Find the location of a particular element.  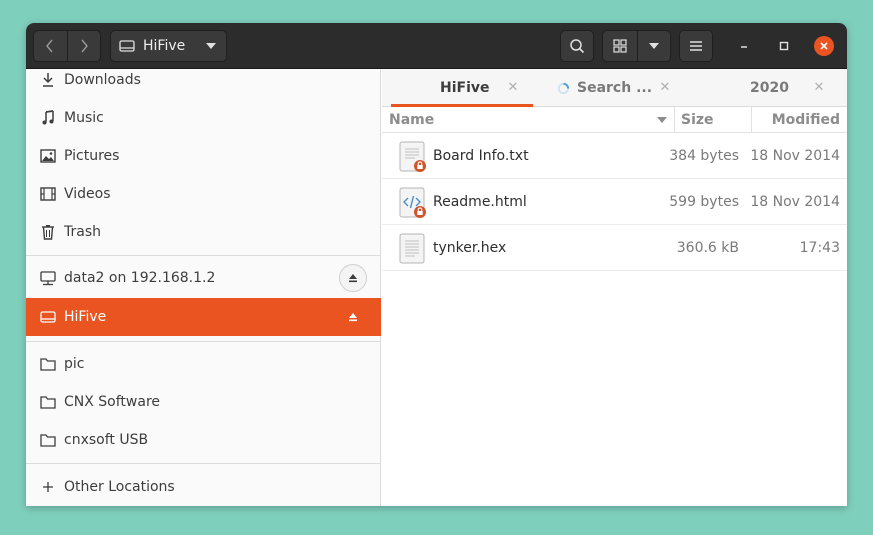

sidebar-item-pic: pic is located at coordinates (203, 364).